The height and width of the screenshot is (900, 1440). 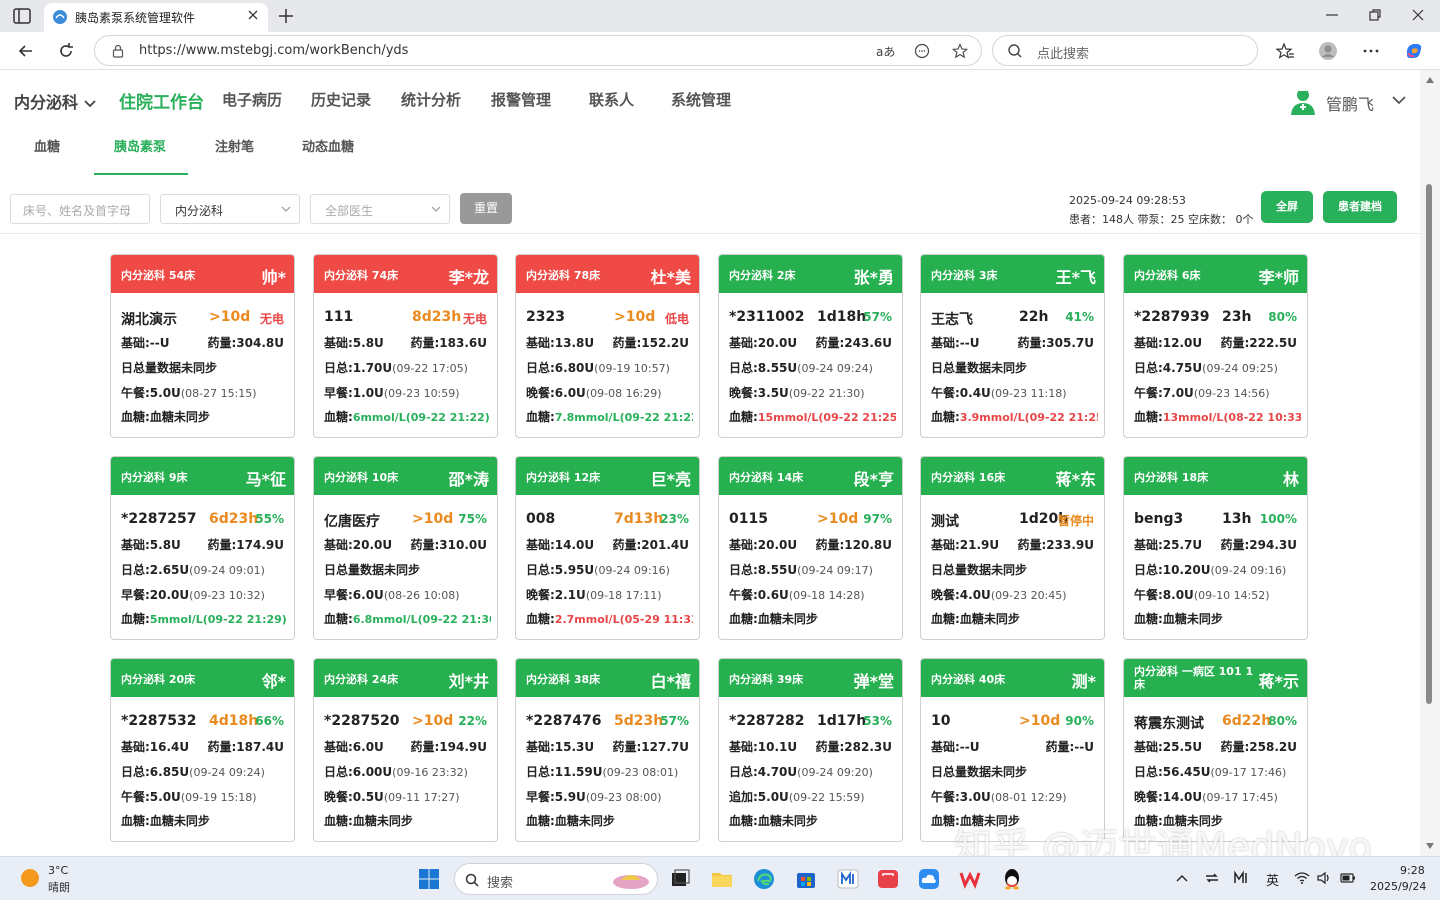 What do you see at coordinates (609, 771) in the screenshot?
I see `daily-total-line: 日总:11.59U(09-23 08:01)` at bounding box center [609, 771].